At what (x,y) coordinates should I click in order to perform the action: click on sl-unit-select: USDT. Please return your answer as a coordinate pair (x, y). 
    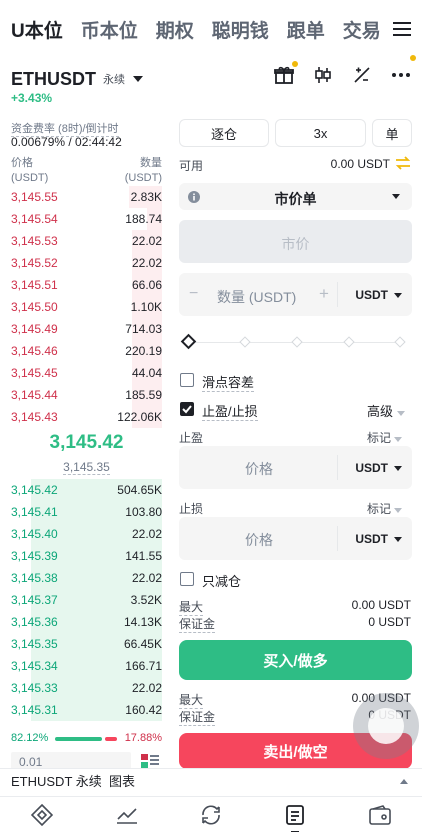
    Looking at the image, I should click on (378, 539).